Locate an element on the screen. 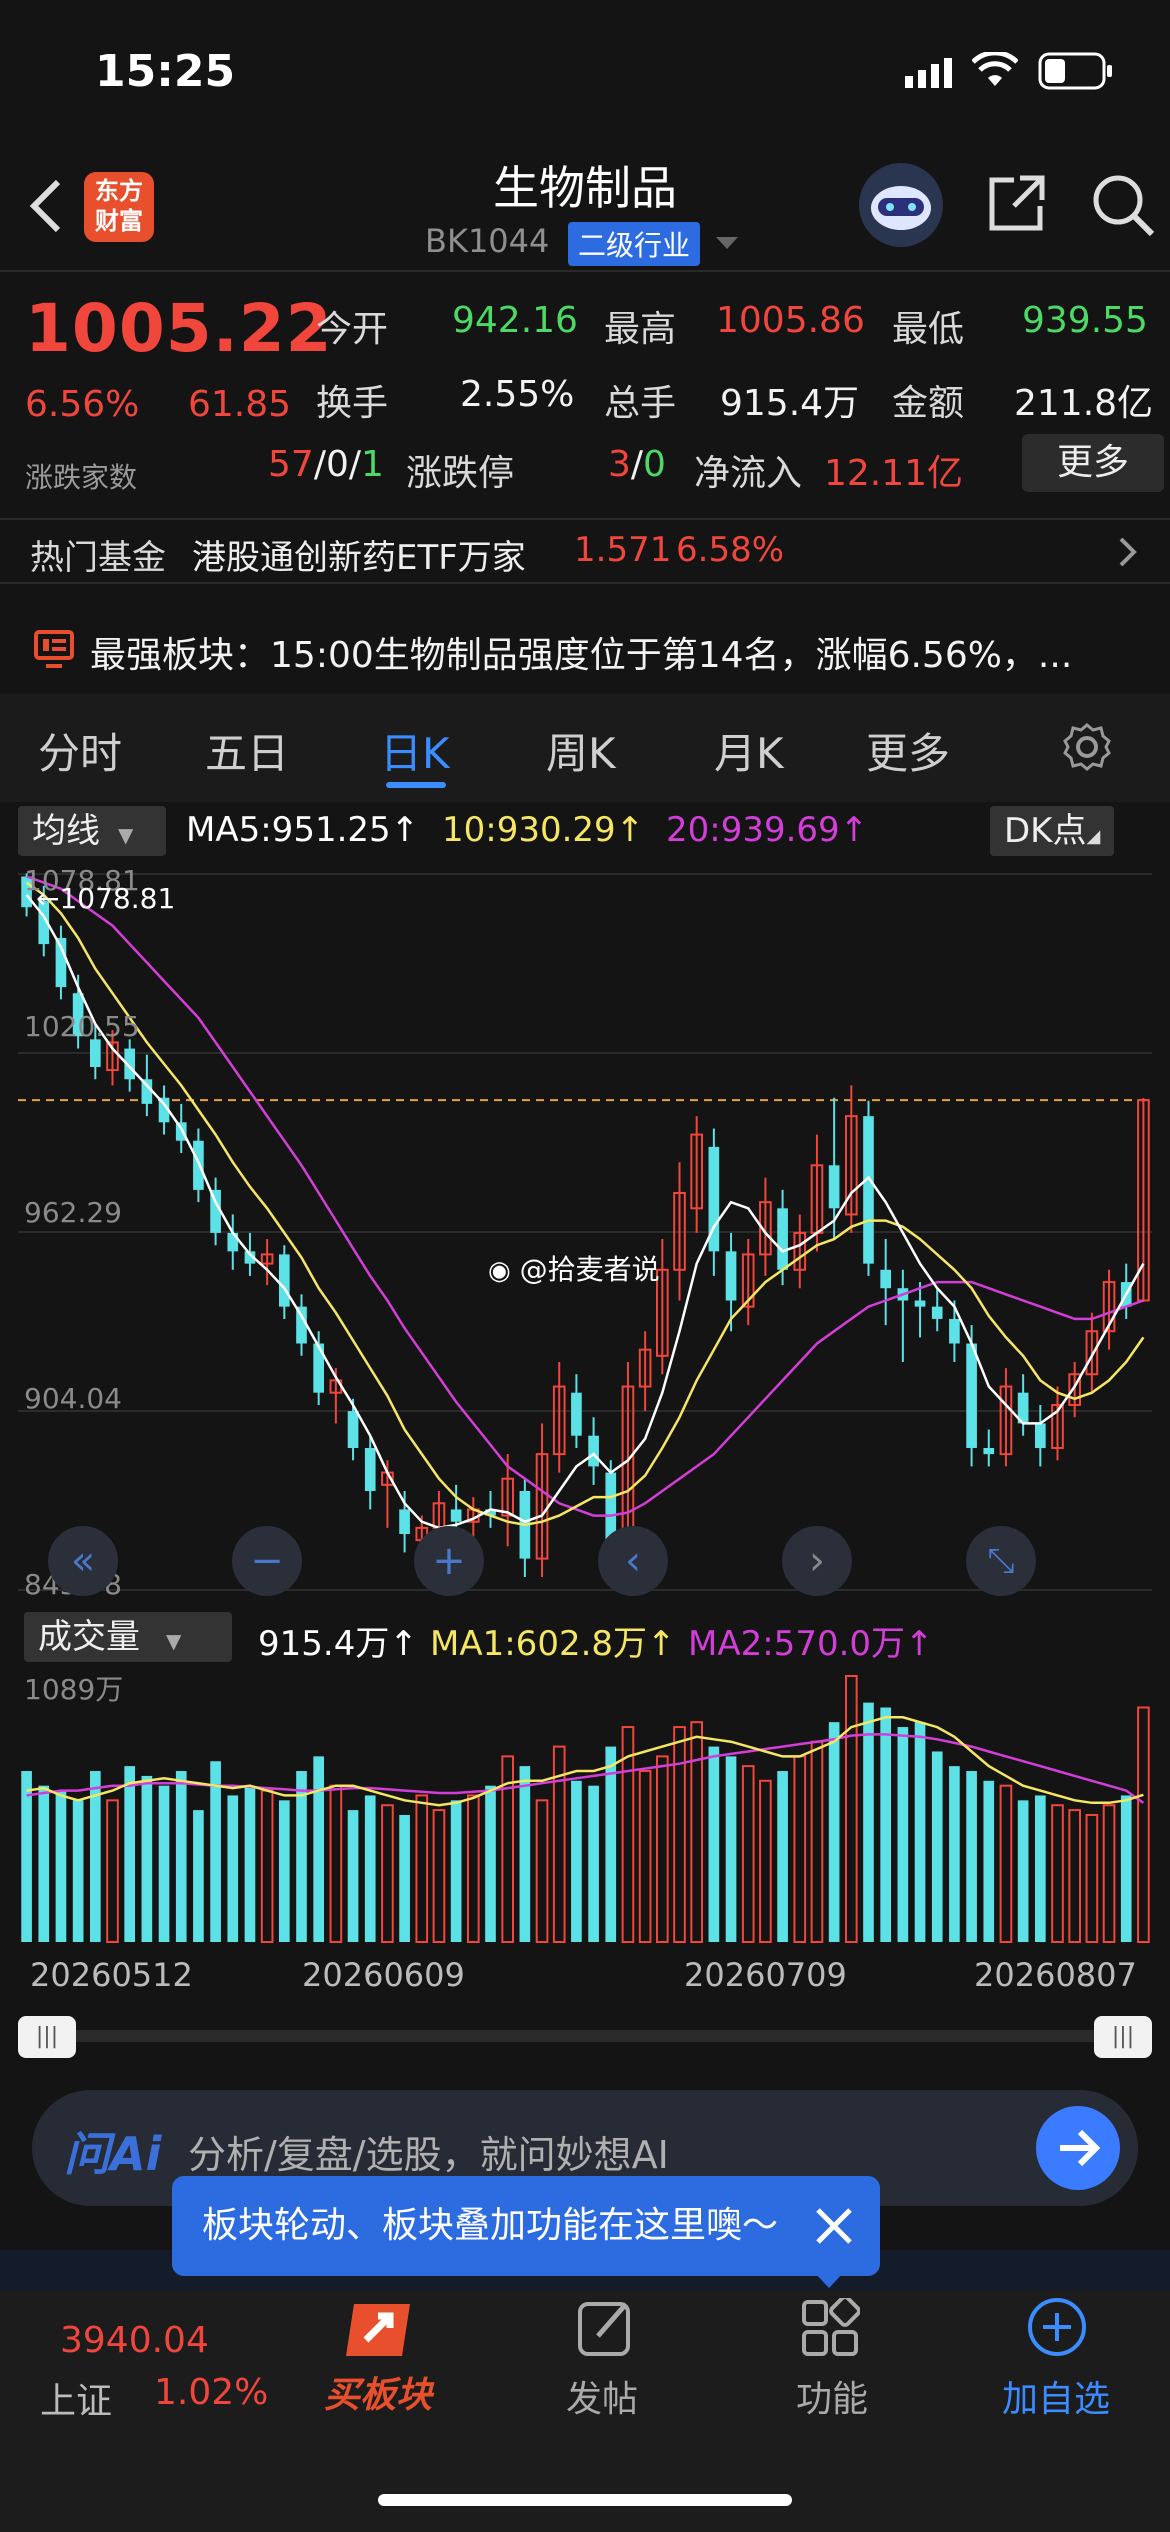 Image resolution: width=1170 pixels, height=2532 pixels. index-name: 上证 is located at coordinates (76, 2398).